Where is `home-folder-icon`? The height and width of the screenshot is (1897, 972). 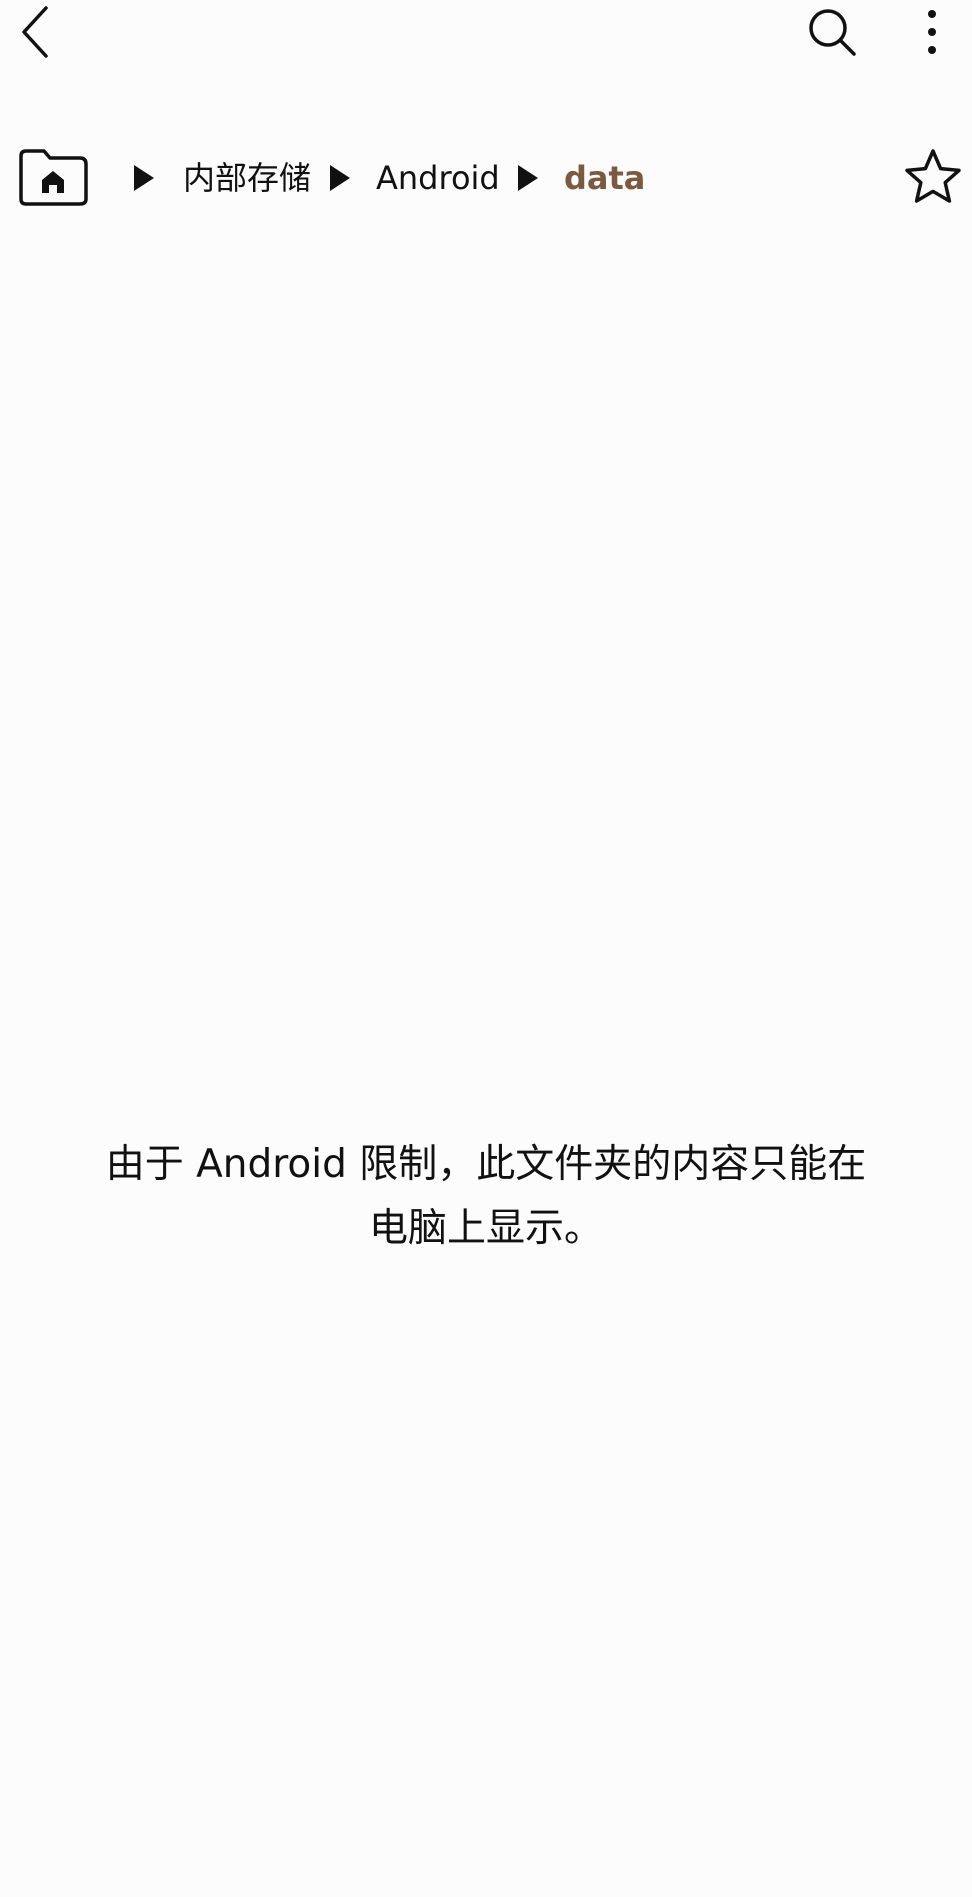 home-folder-icon is located at coordinates (53, 177).